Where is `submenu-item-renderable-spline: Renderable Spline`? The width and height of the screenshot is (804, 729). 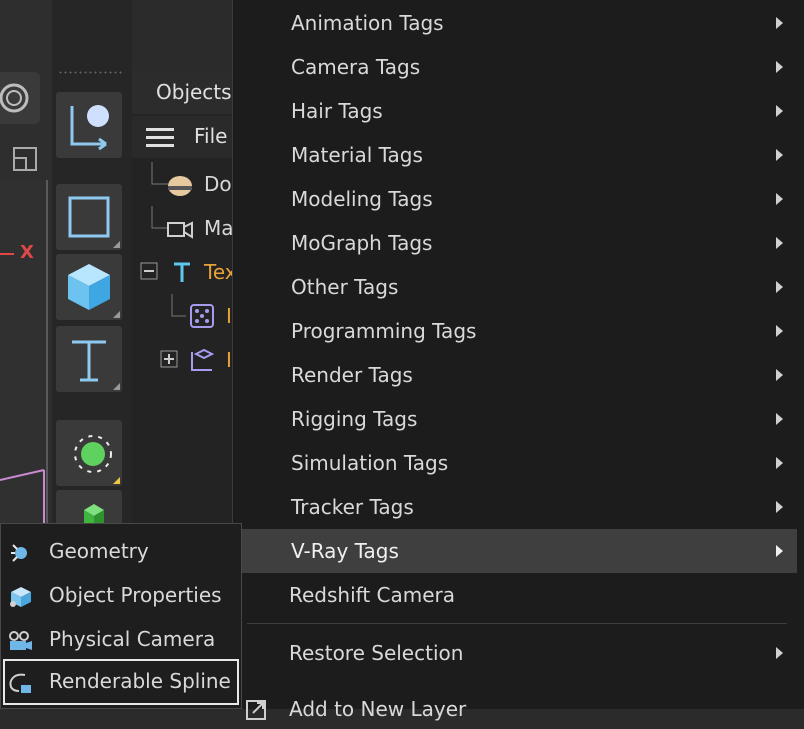
submenu-item-renderable-spline: Renderable Spline is located at coordinates (121, 682).